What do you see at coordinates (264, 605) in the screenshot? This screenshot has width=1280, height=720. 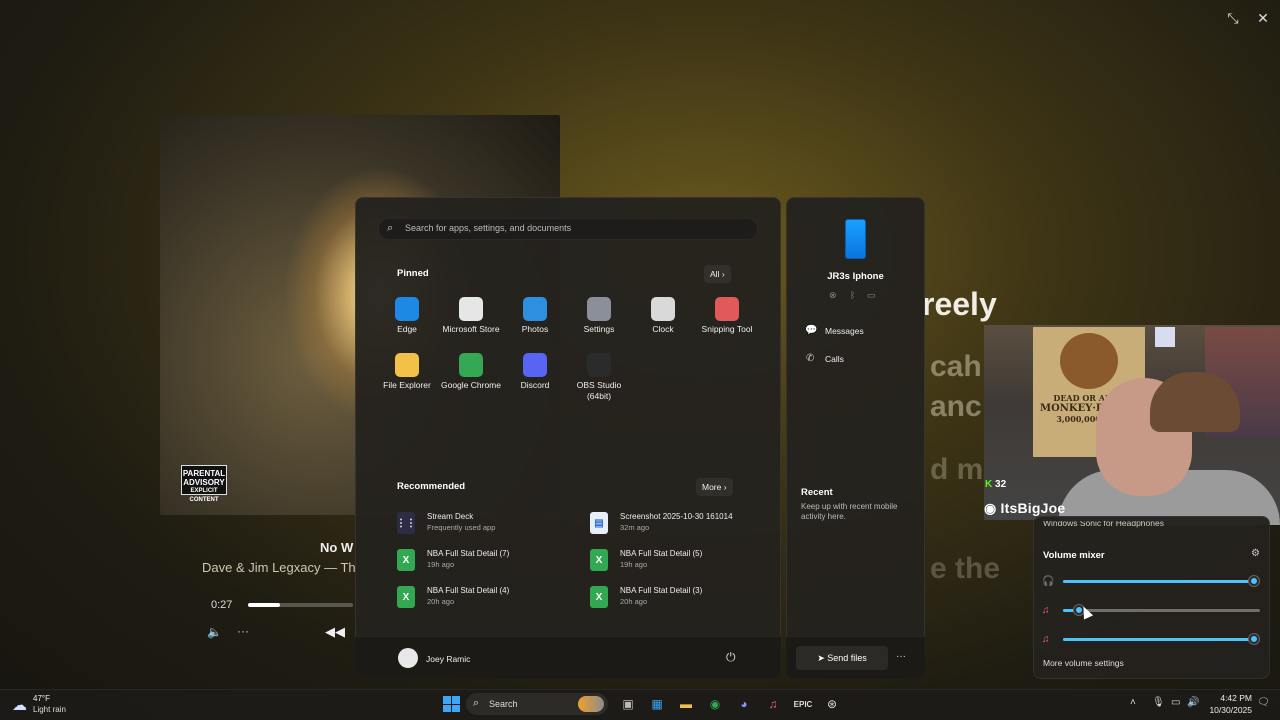 I see `progress-fill` at bounding box center [264, 605].